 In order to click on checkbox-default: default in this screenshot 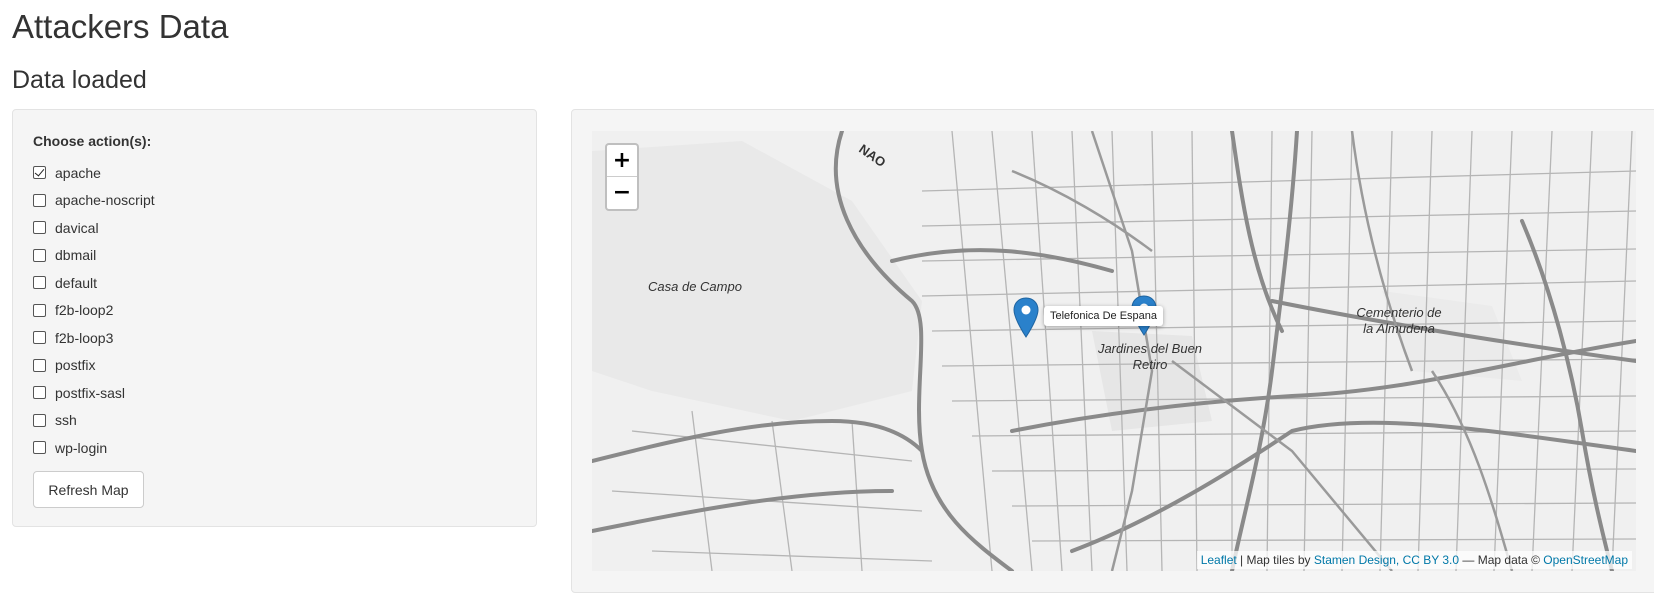, I will do `click(94, 283)`.